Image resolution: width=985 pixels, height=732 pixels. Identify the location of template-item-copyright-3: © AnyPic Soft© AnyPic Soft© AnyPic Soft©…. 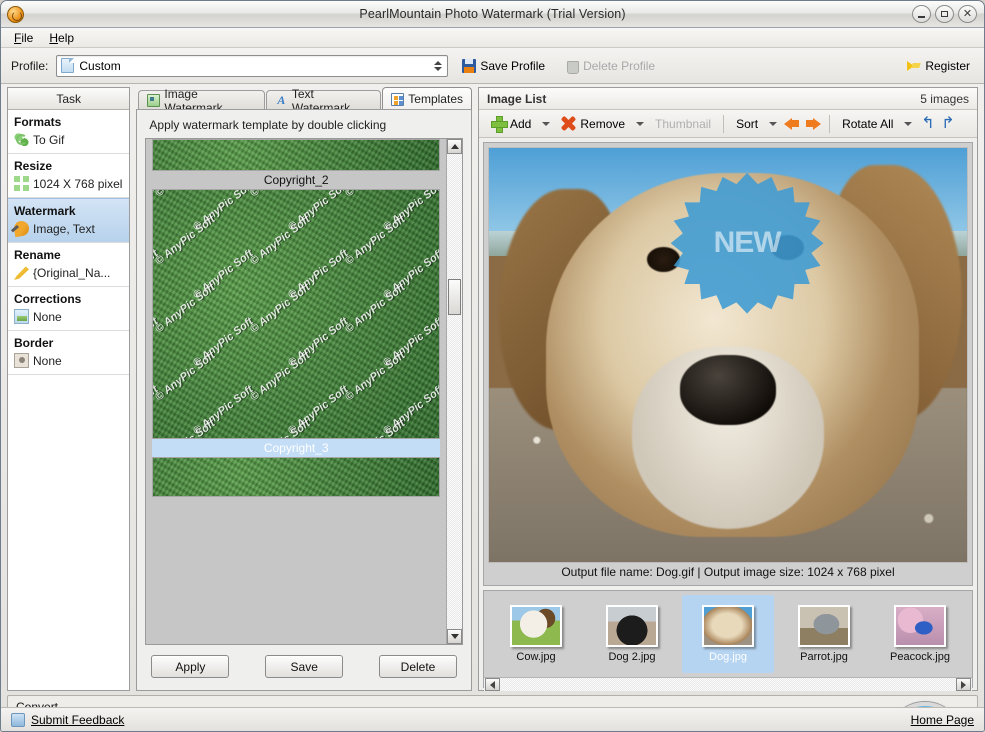
(296, 323).